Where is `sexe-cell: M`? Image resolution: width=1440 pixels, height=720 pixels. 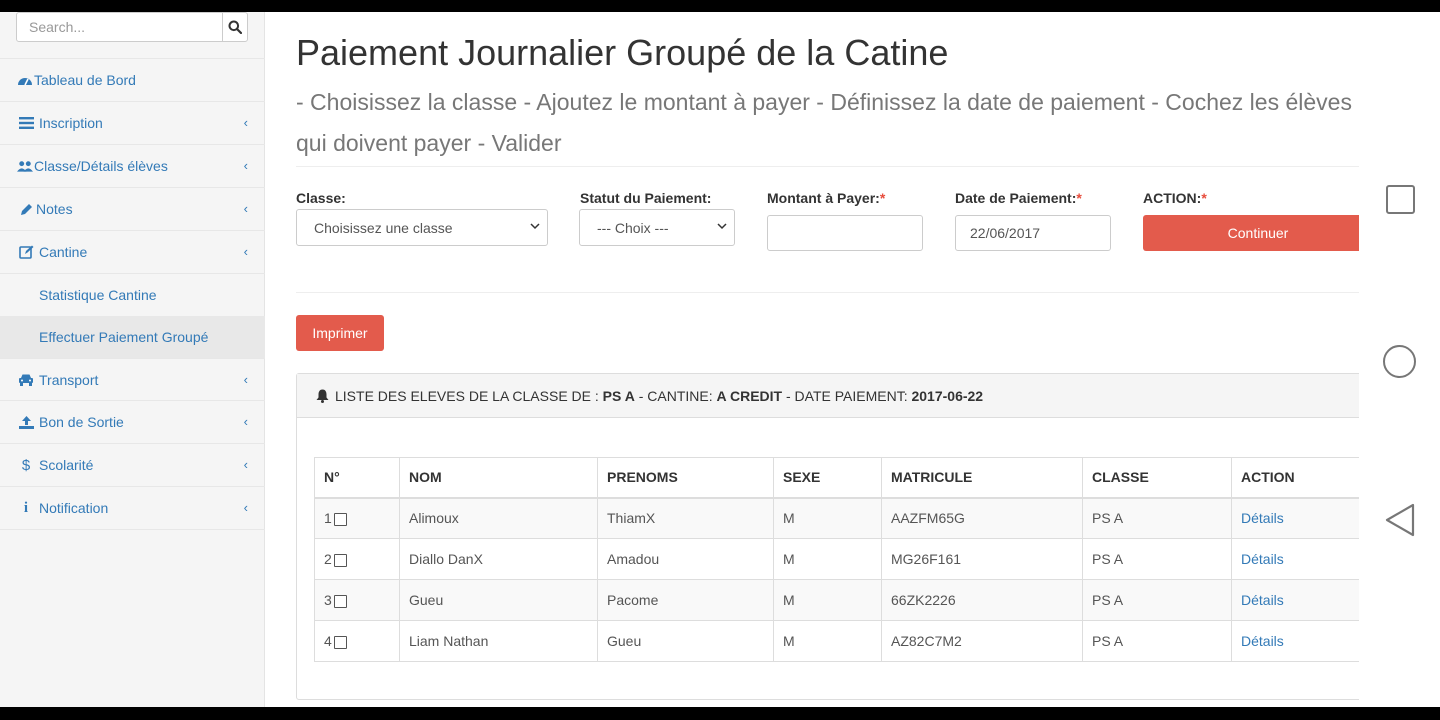
sexe-cell: M is located at coordinates (827, 641).